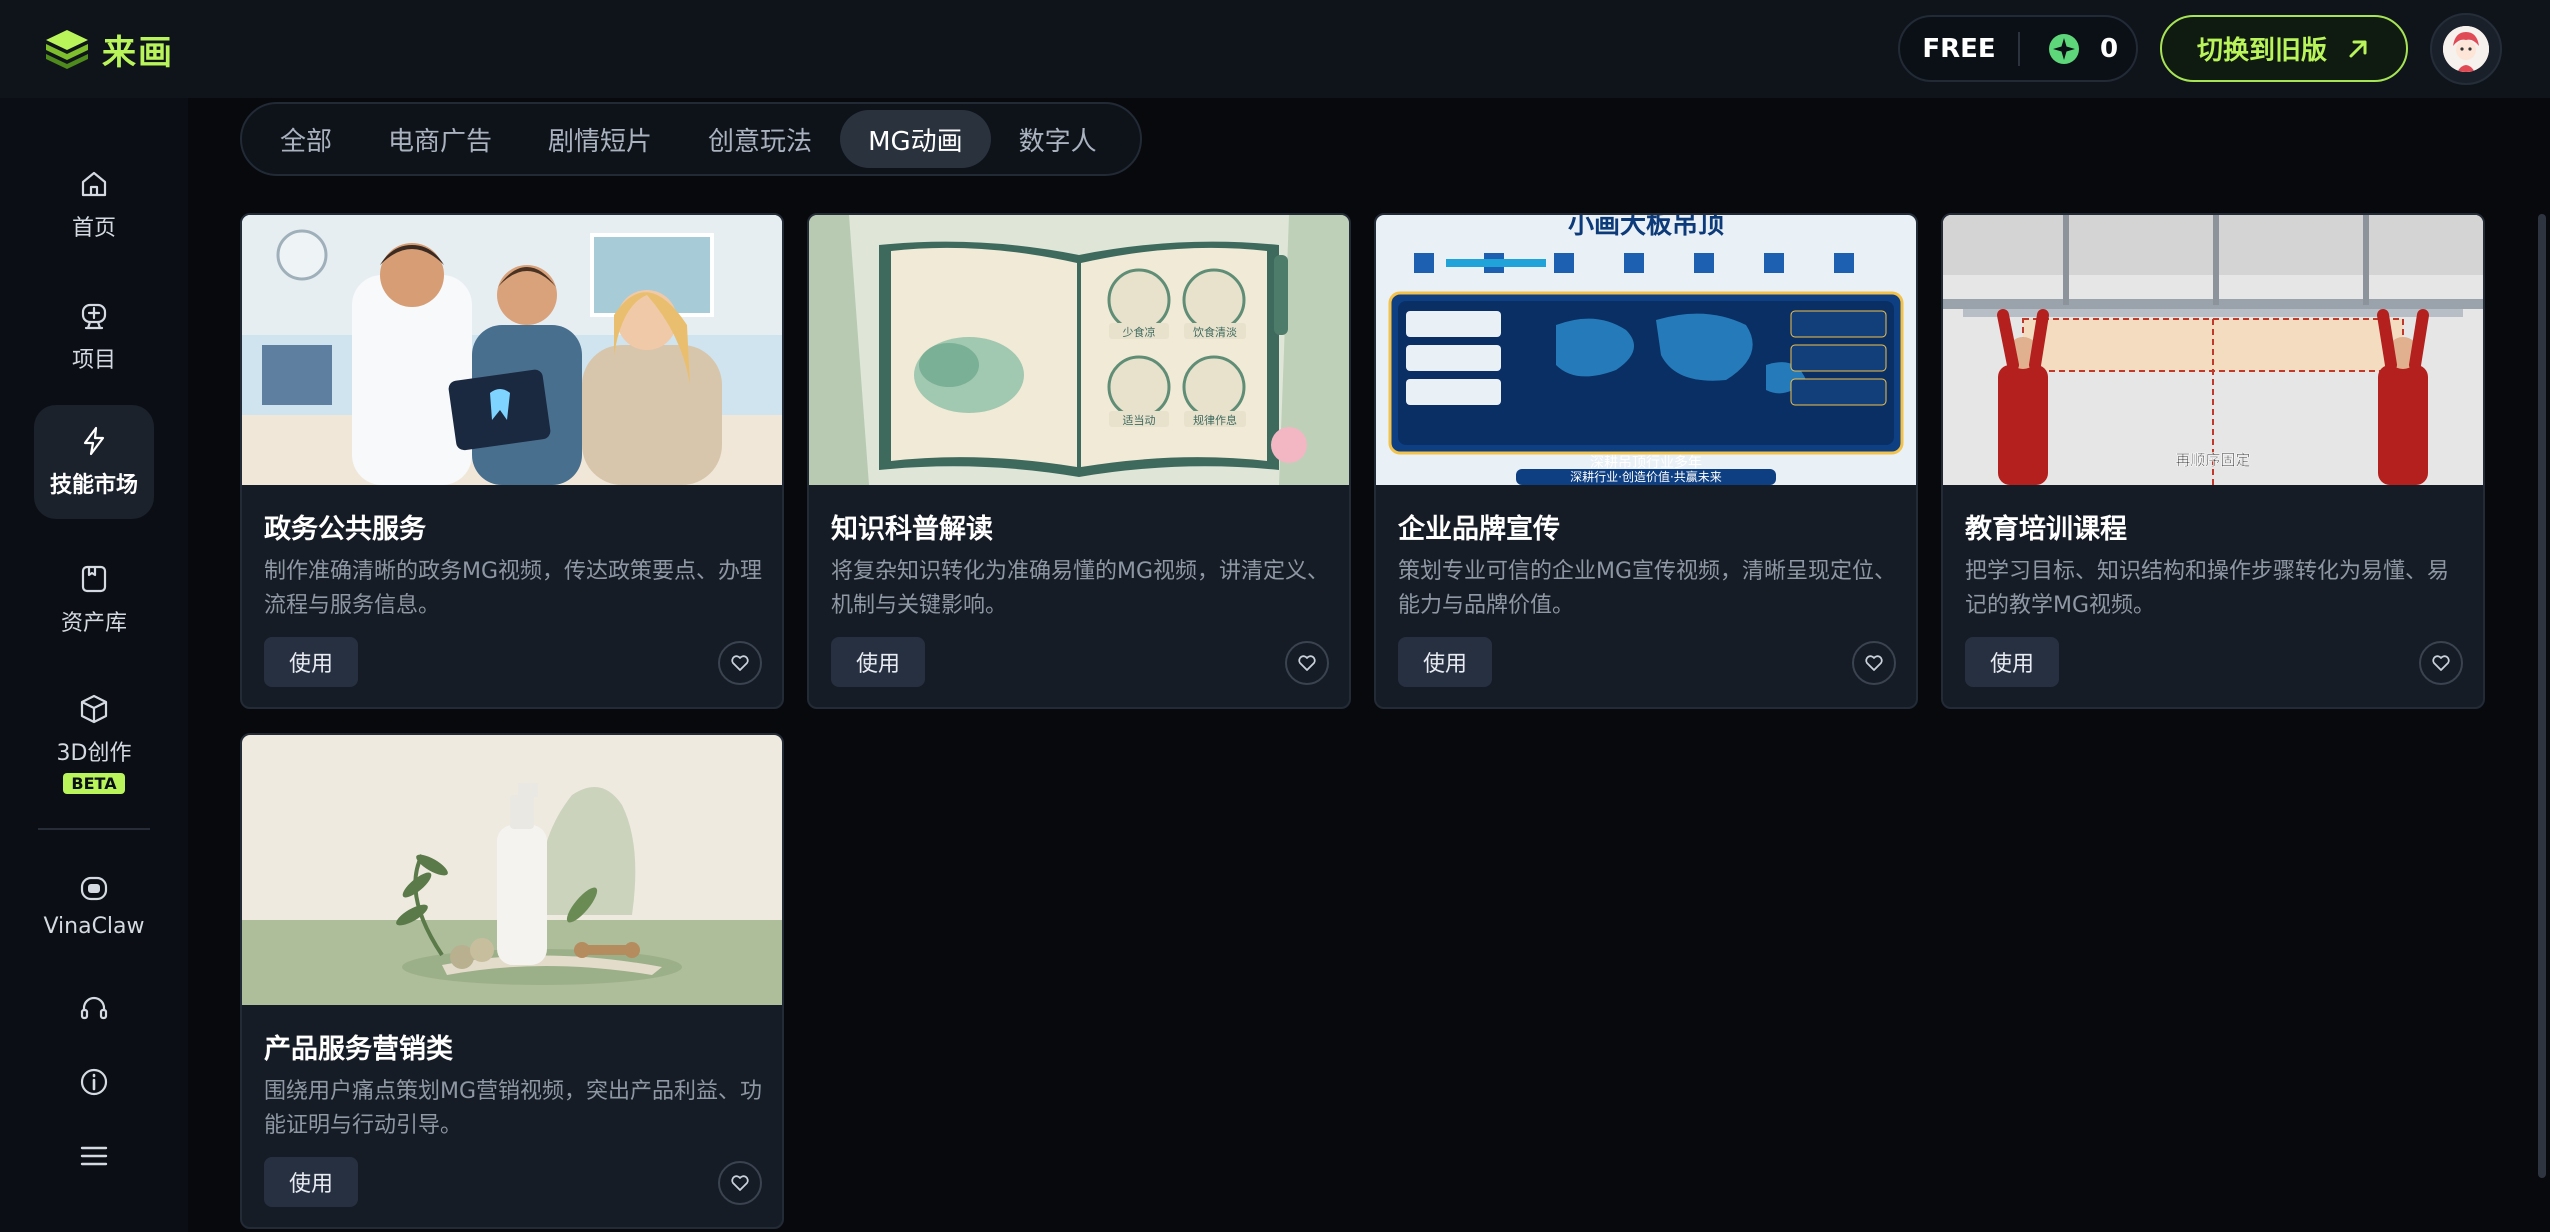 This screenshot has height=1232, width=2550. What do you see at coordinates (93, 360) in the screenshot?
I see `sidebar-item-label: 项目` at bounding box center [93, 360].